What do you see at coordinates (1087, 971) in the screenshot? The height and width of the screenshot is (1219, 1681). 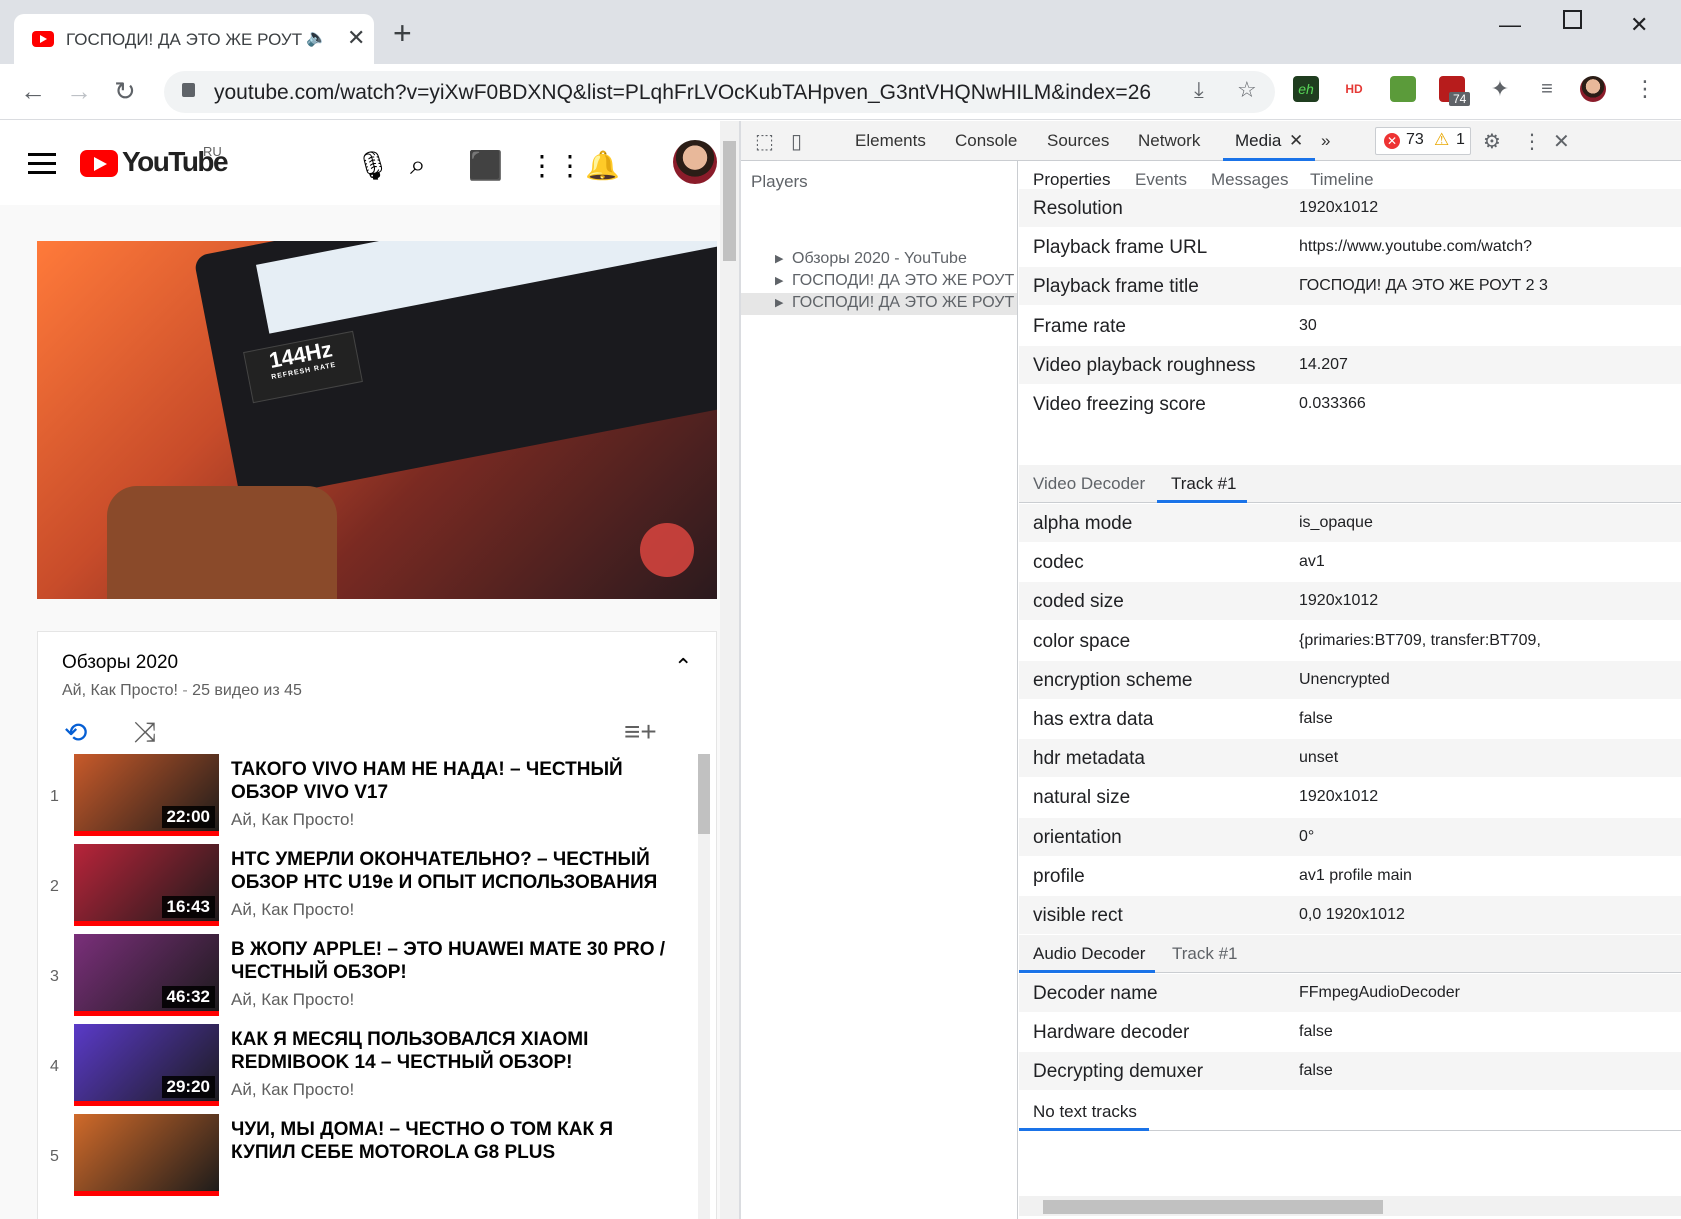 I see `audio-decoder-tab-indicator` at bounding box center [1087, 971].